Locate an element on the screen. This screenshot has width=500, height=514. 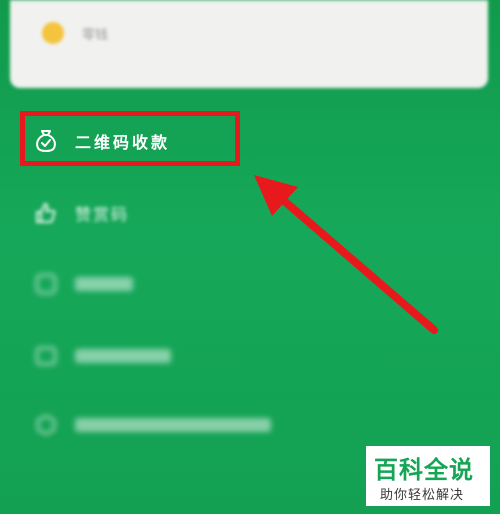
watermark-title: 百科全说 is located at coordinates (424, 470).